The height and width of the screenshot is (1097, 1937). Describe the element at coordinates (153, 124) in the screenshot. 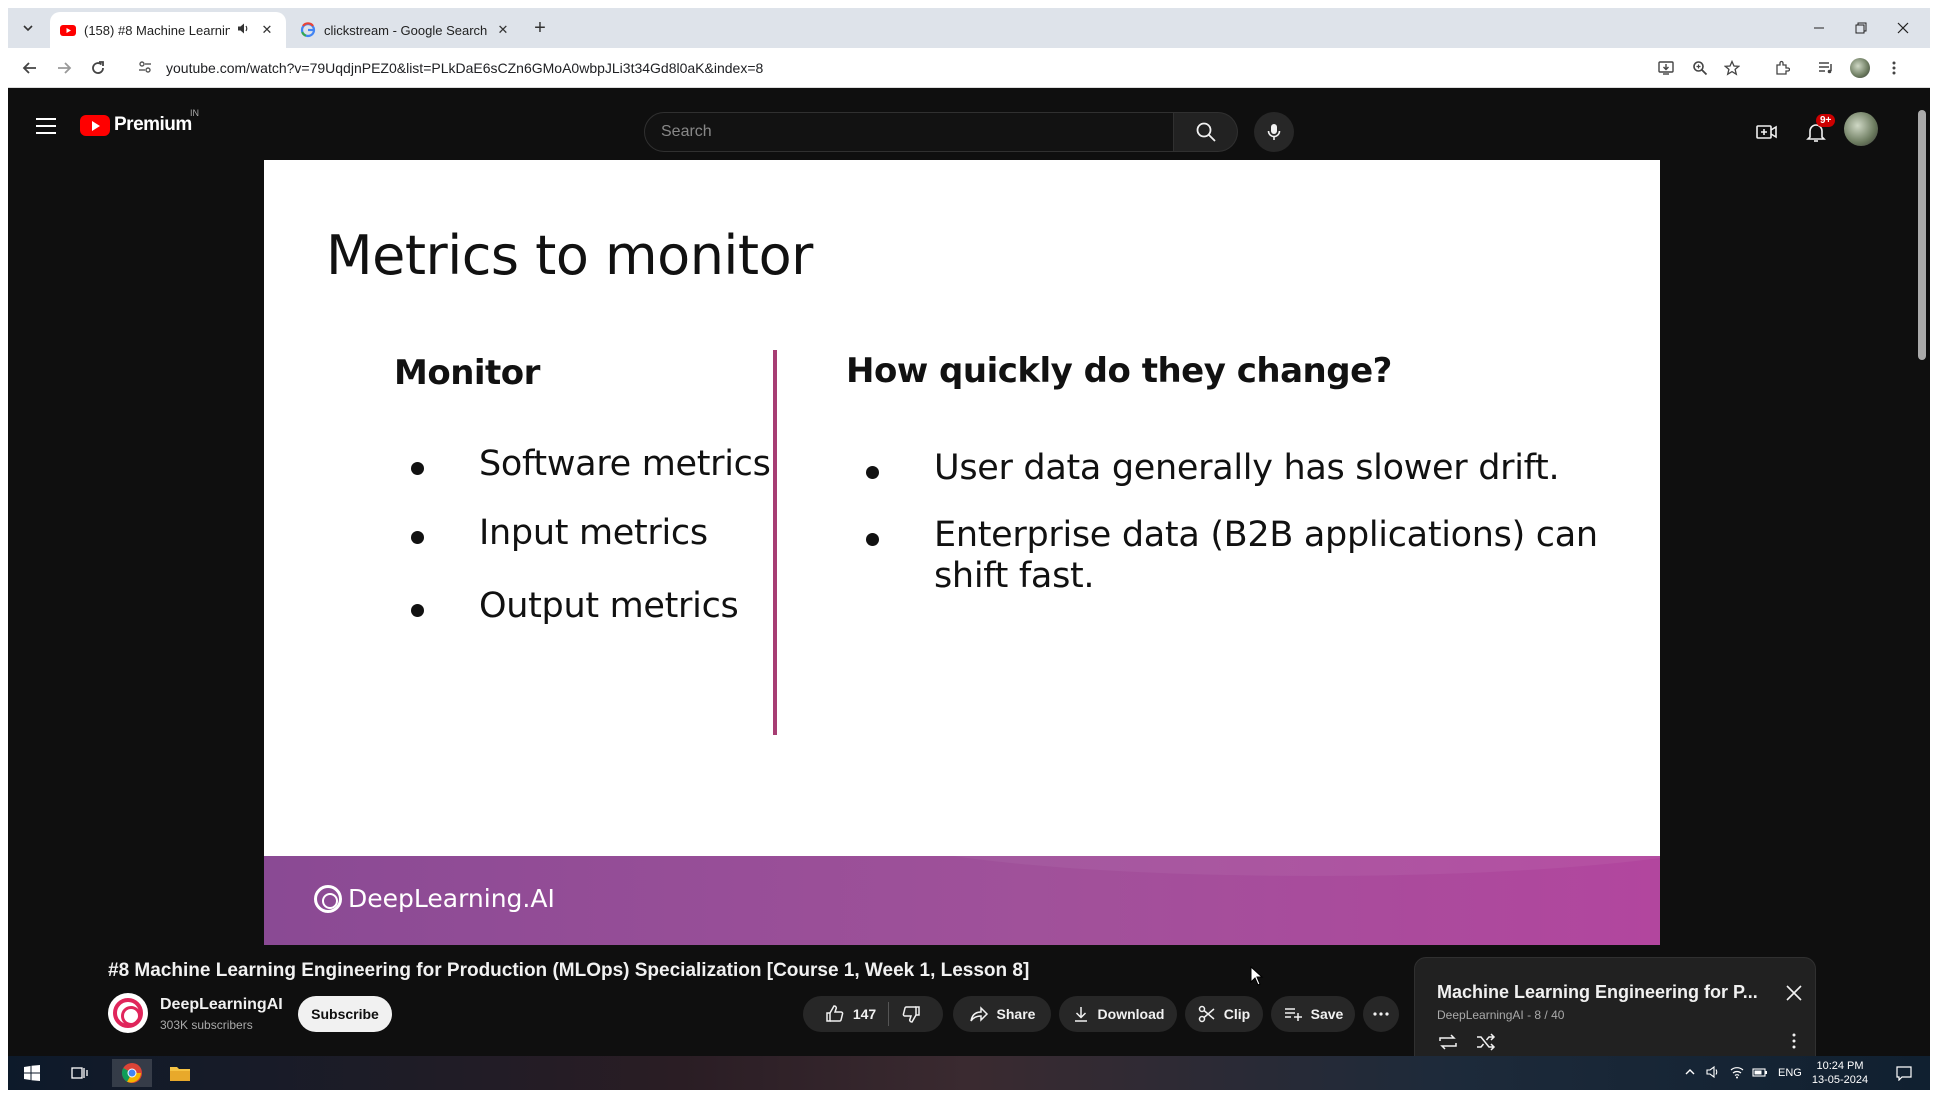

I see `brand-text: Premium` at that location.